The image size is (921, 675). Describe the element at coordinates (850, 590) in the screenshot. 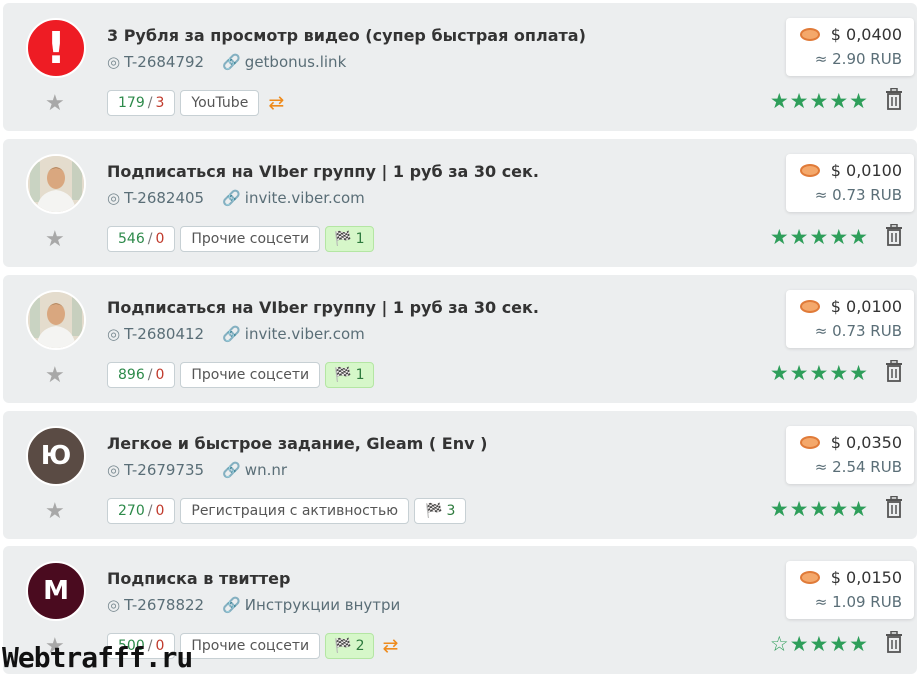

I see `price-box: $ 0,0150 ≈ 1.09 RUB` at that location.